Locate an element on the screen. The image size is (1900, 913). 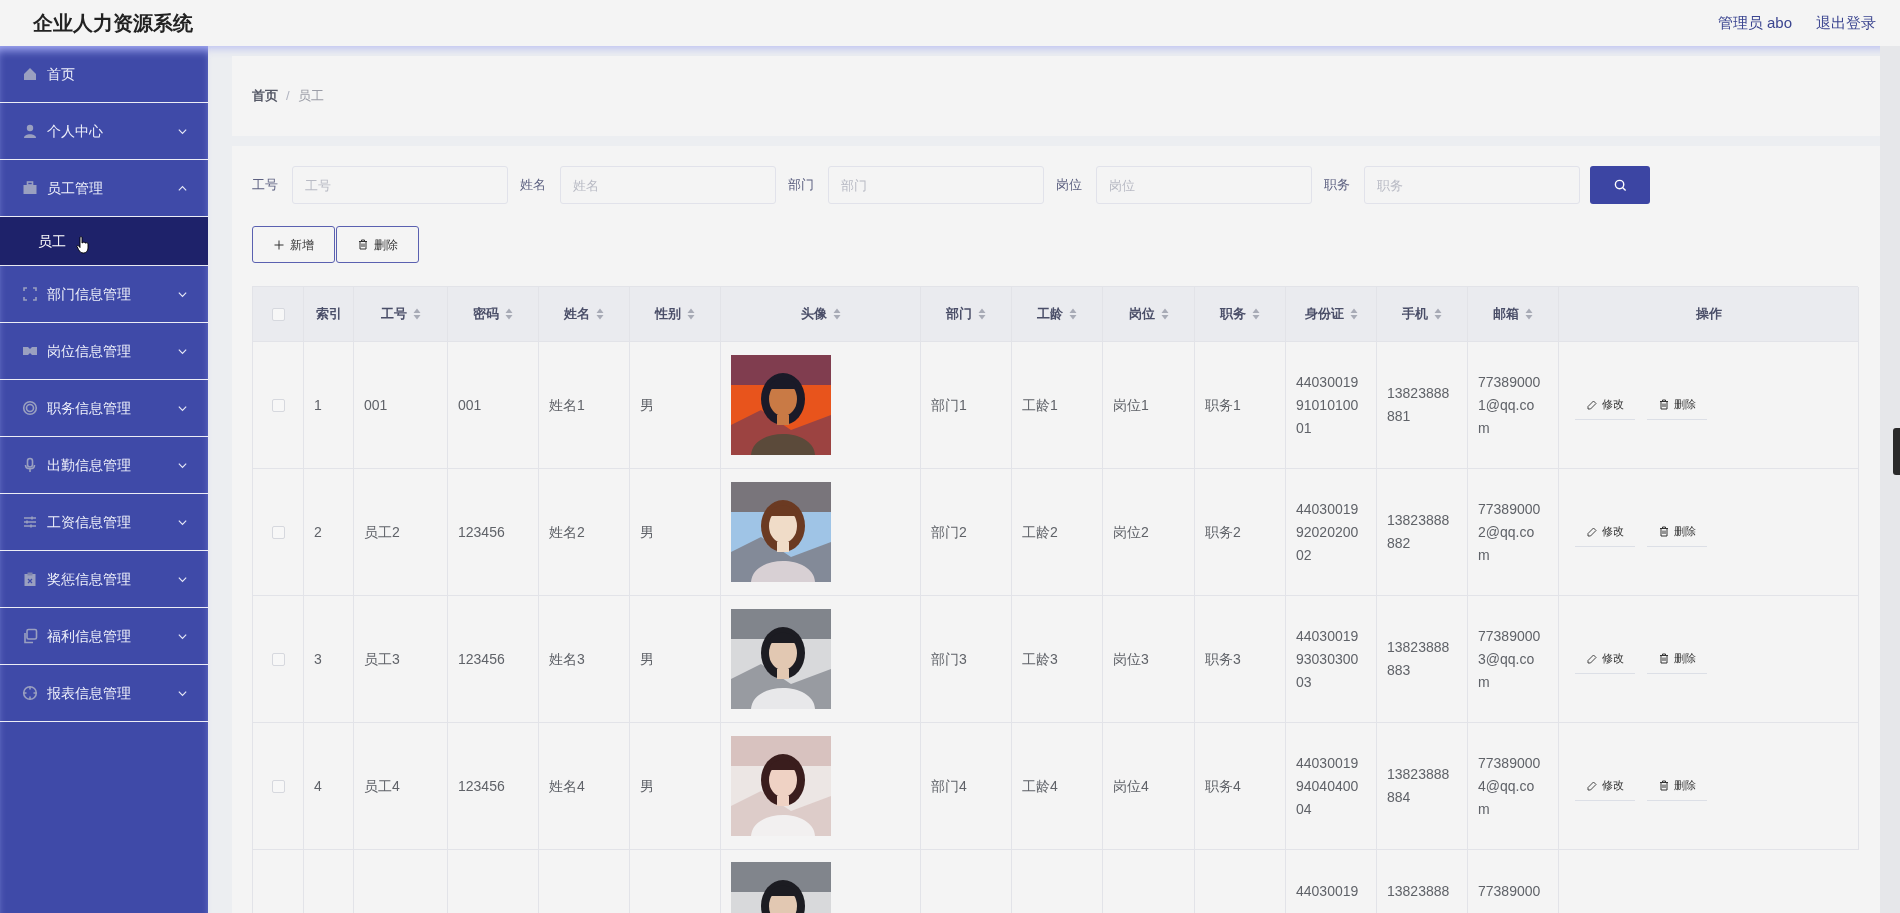
table-cell-text: 姓名3 is located at coordinates (567, 659).